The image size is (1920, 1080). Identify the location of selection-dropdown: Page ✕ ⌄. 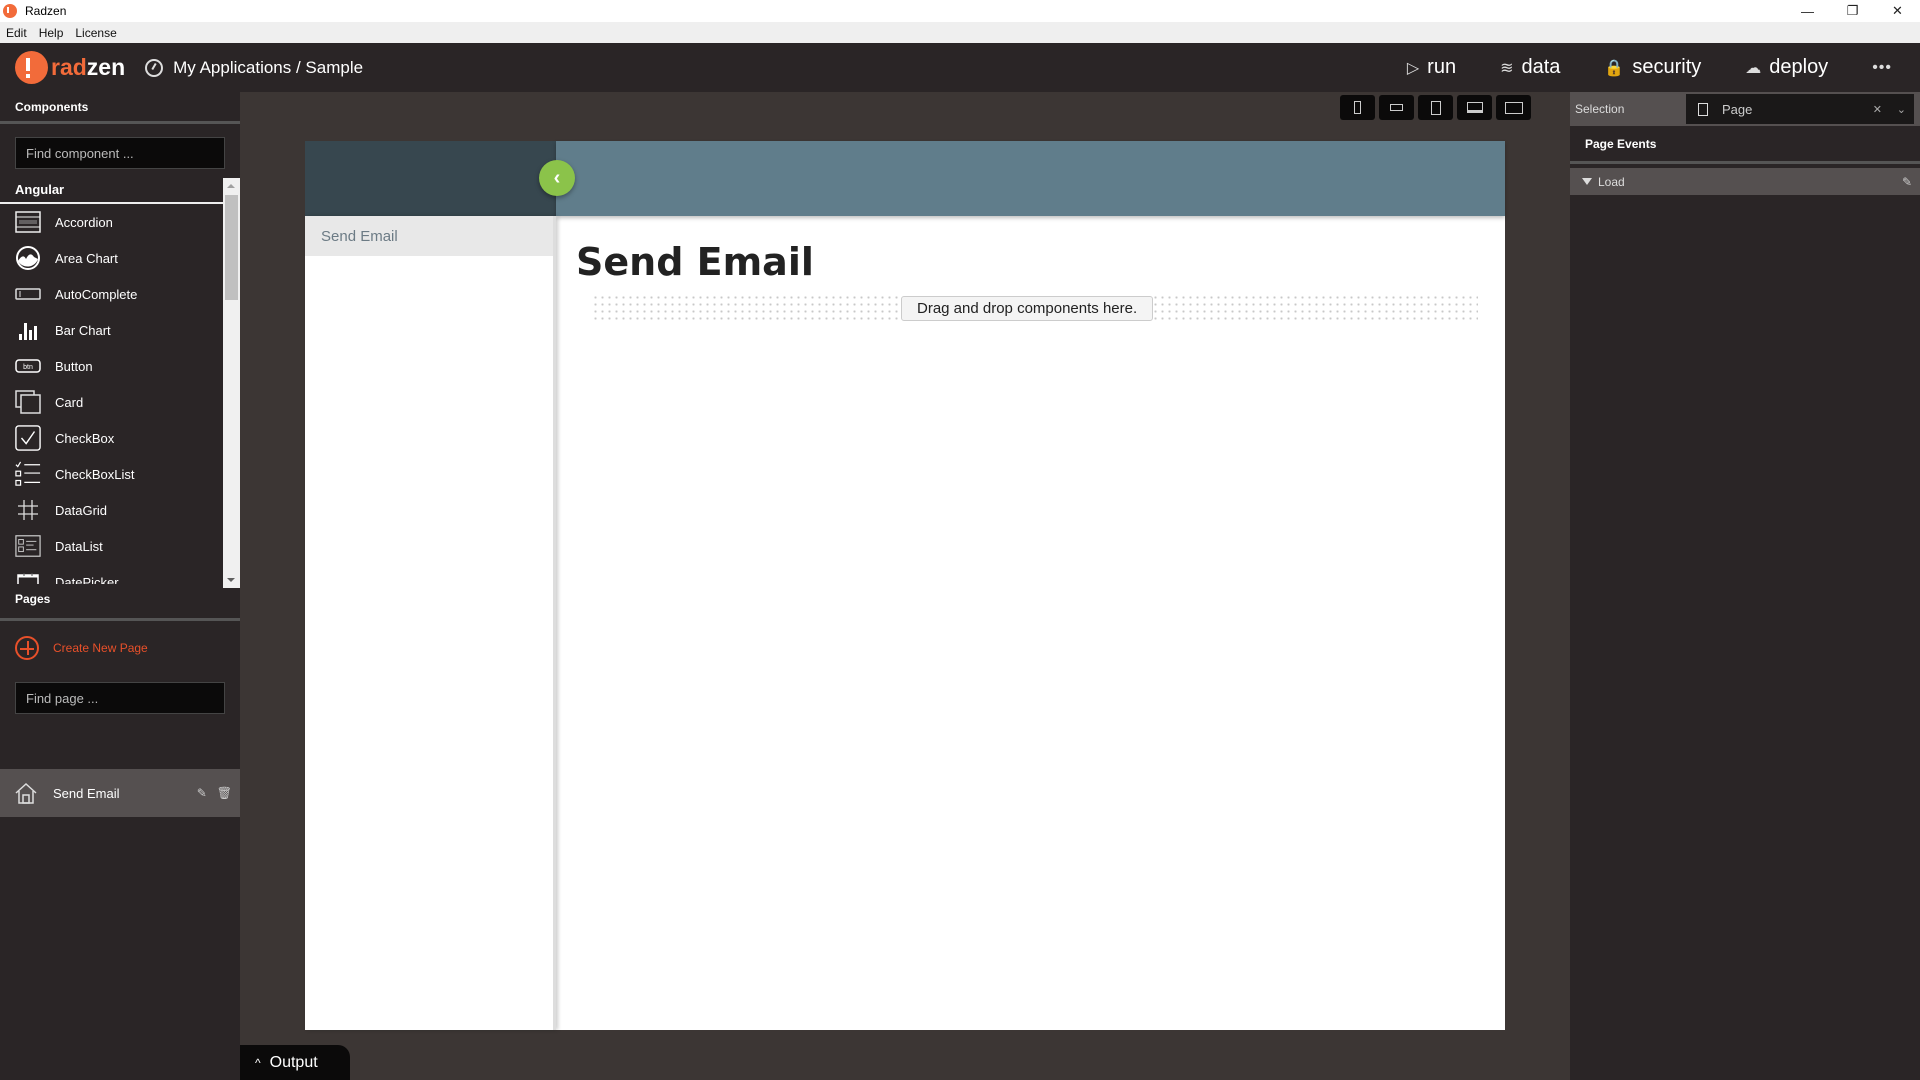
(1800, 109).